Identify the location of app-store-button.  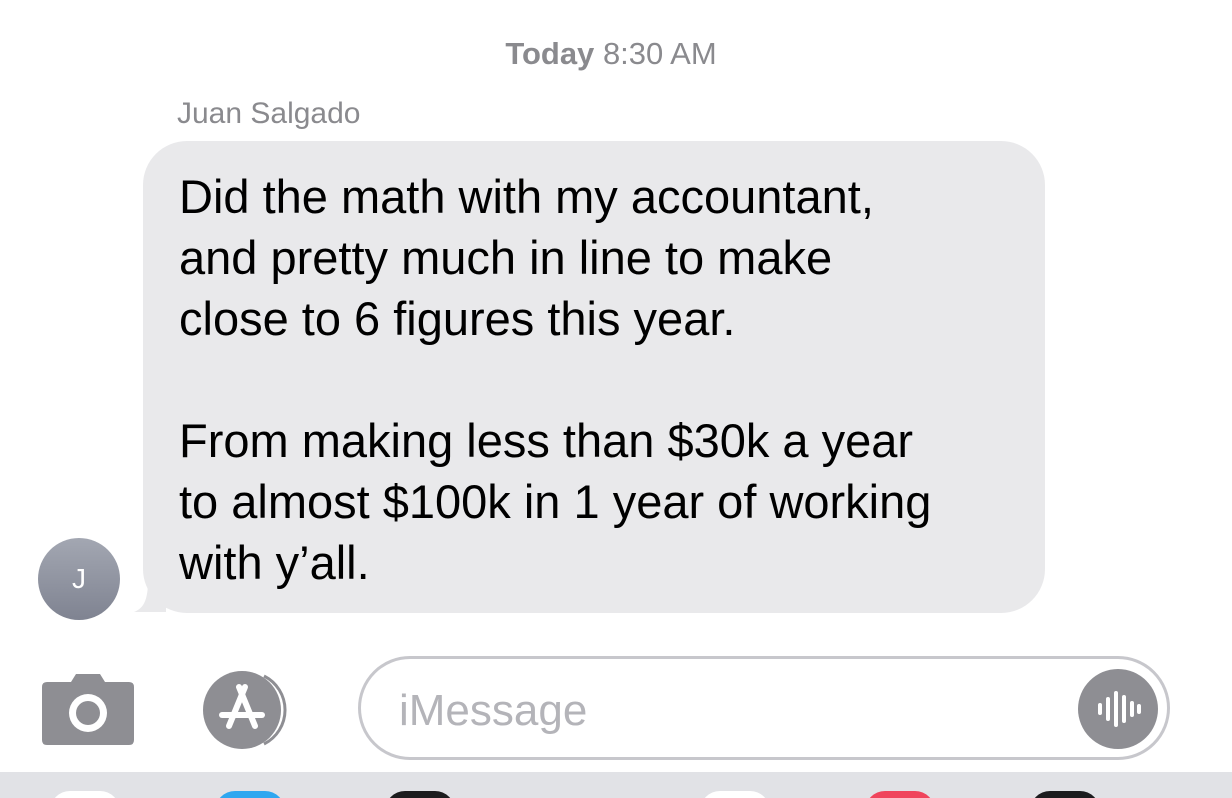
(256, 710).